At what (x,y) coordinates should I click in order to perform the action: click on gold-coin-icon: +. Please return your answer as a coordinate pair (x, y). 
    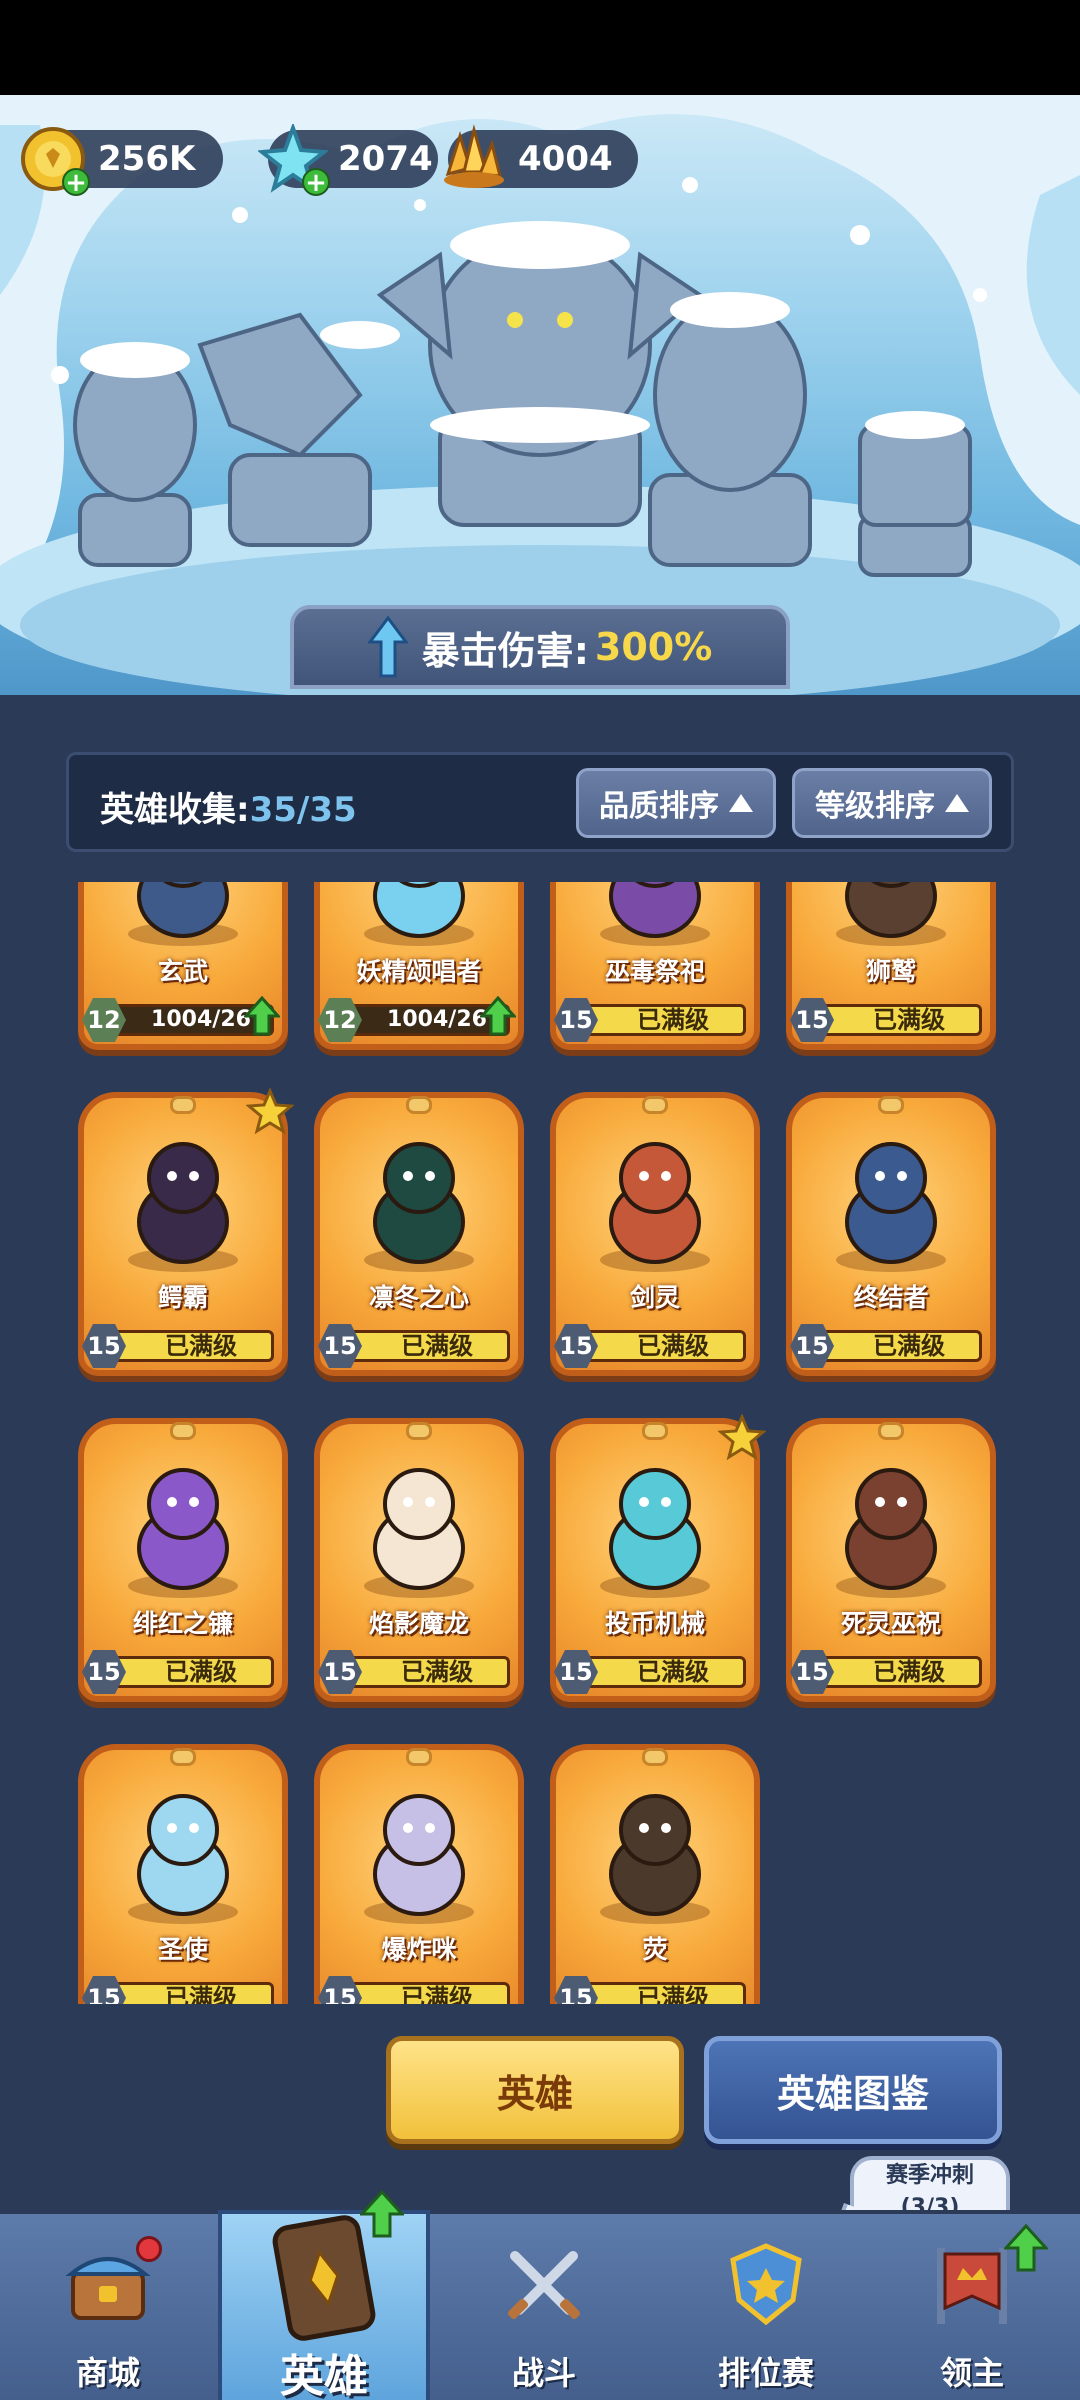
    Looking at the image, I should click on (54, 160).